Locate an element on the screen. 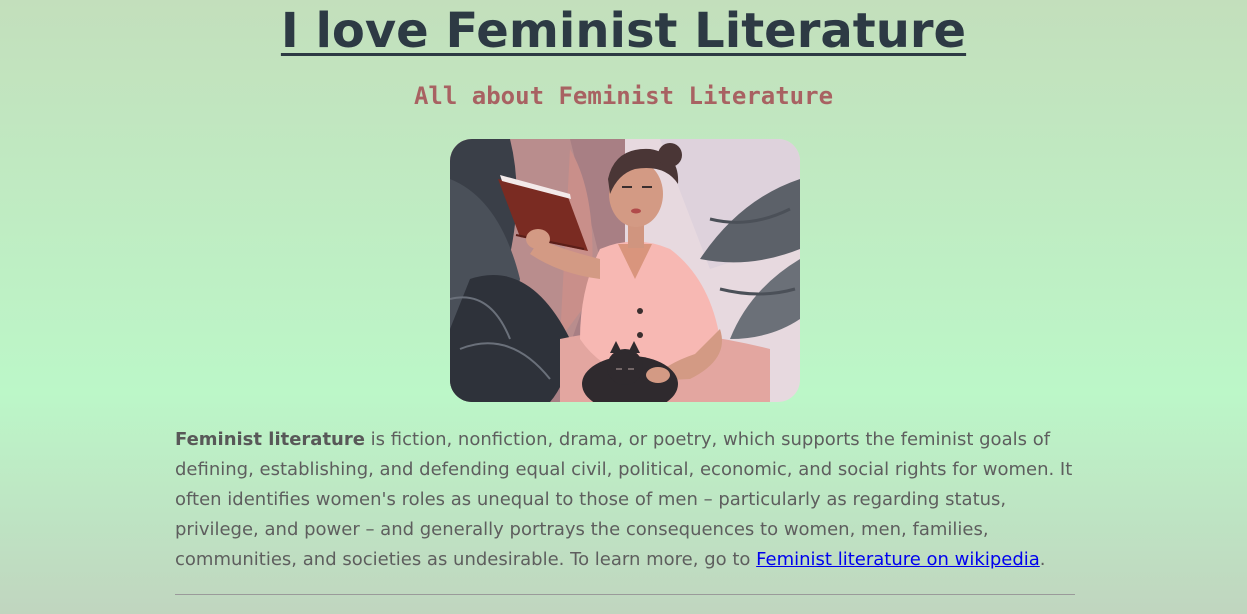  wikipedia-link: Feminist literature on wikipedia is located at coordinates (898, 559).